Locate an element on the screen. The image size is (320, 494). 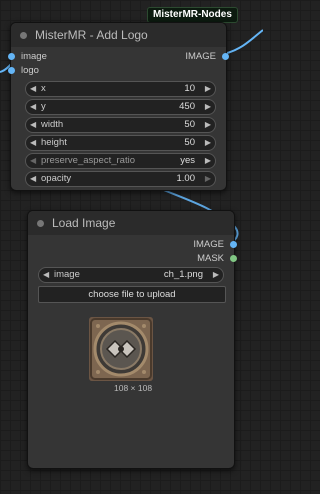
width-widget-value: 50 is located at coordinates (189, 124).